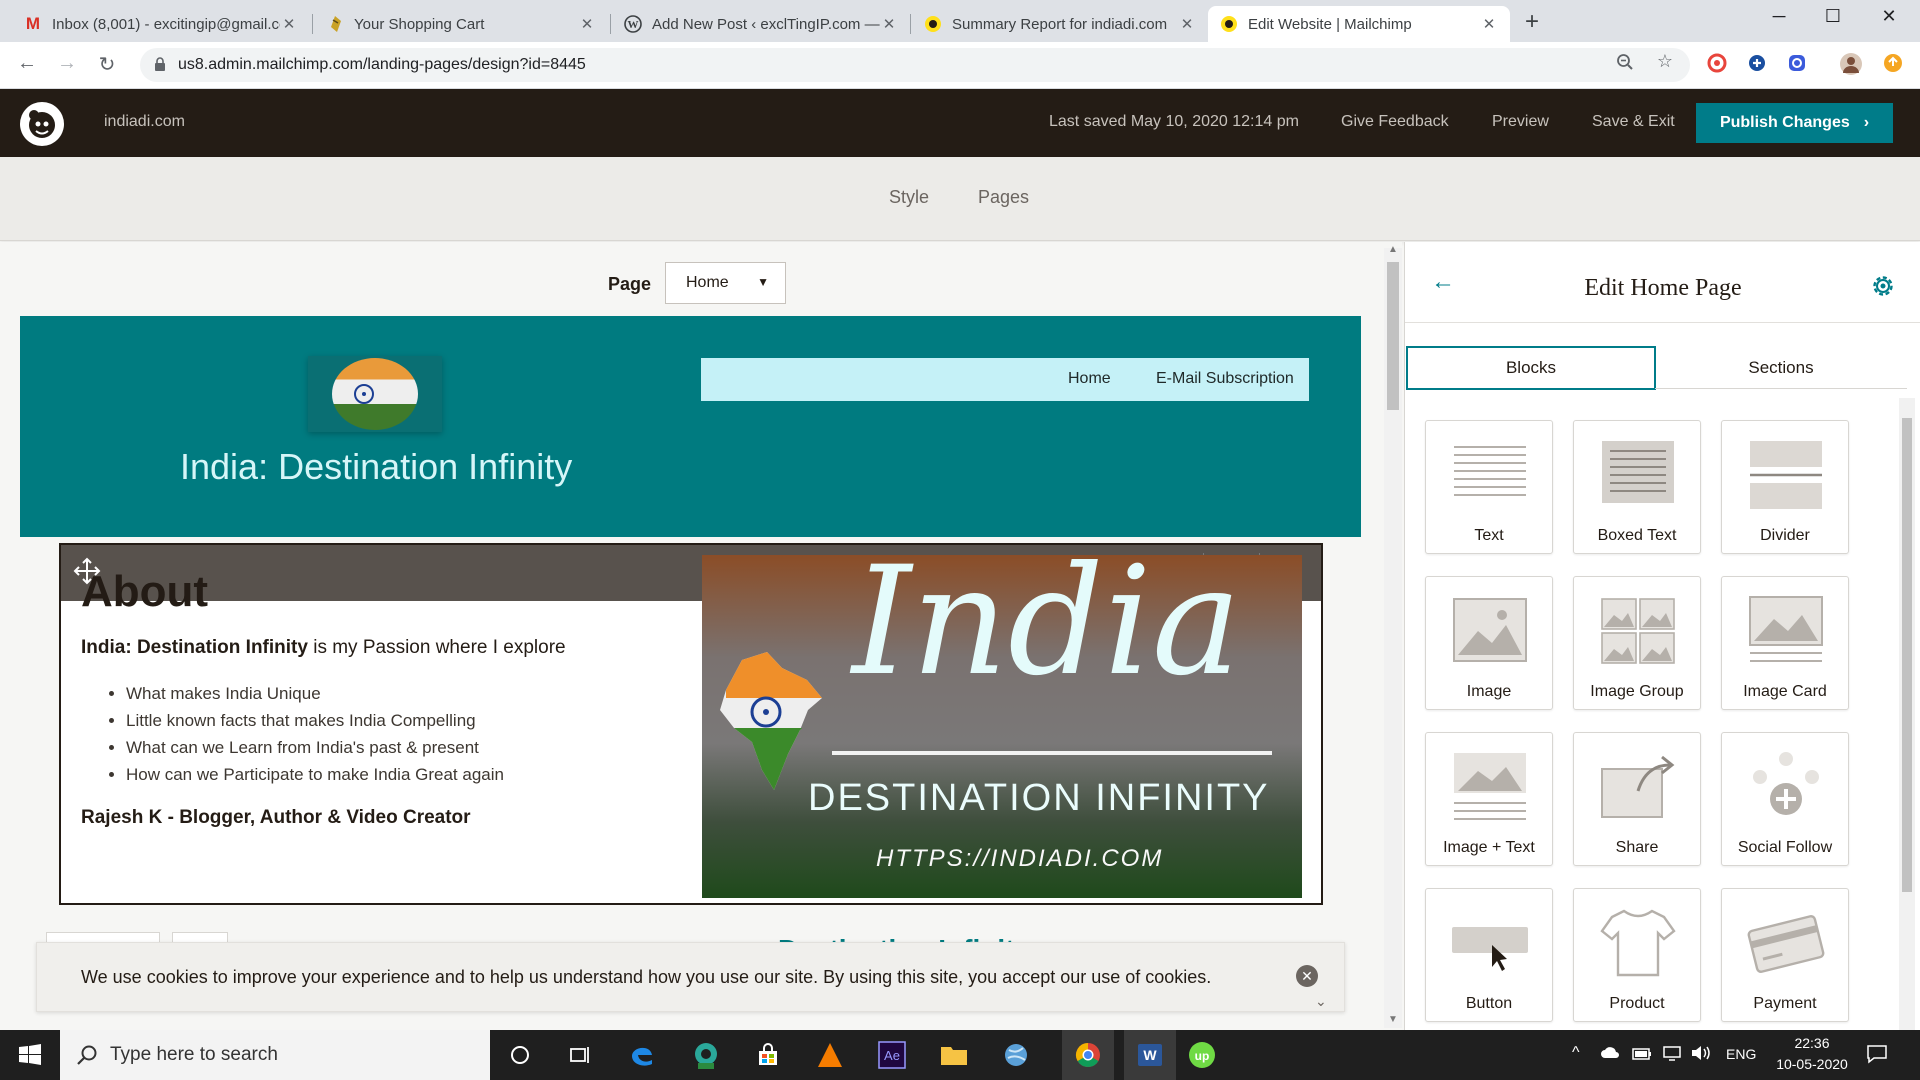 The width and height of the screenshot is (1920, 1080). I want to click on show-hidden-icons-icon: ^, so click(1576, 1053).